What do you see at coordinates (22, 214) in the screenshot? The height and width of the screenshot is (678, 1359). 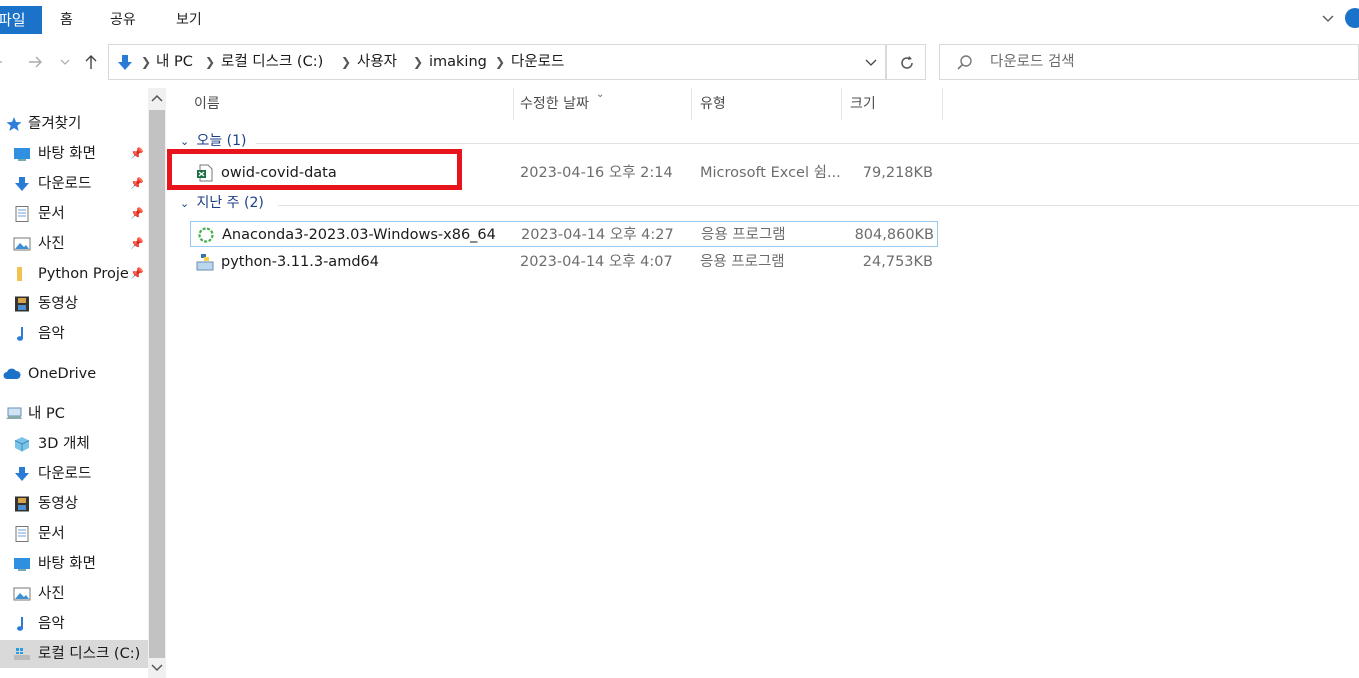 I see `document-icon` at bounding box center [22, 214].